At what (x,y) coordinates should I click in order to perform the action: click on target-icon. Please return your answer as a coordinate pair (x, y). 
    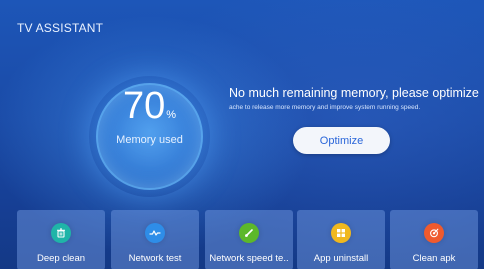
    Looking at the image, I should click on (434, 233).